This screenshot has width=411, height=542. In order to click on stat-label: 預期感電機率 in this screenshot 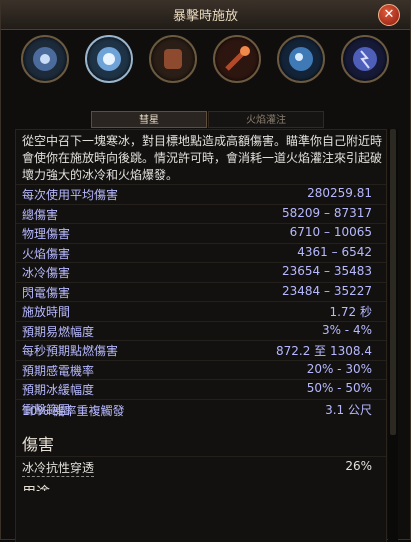, I will do `click(58, 370)`.